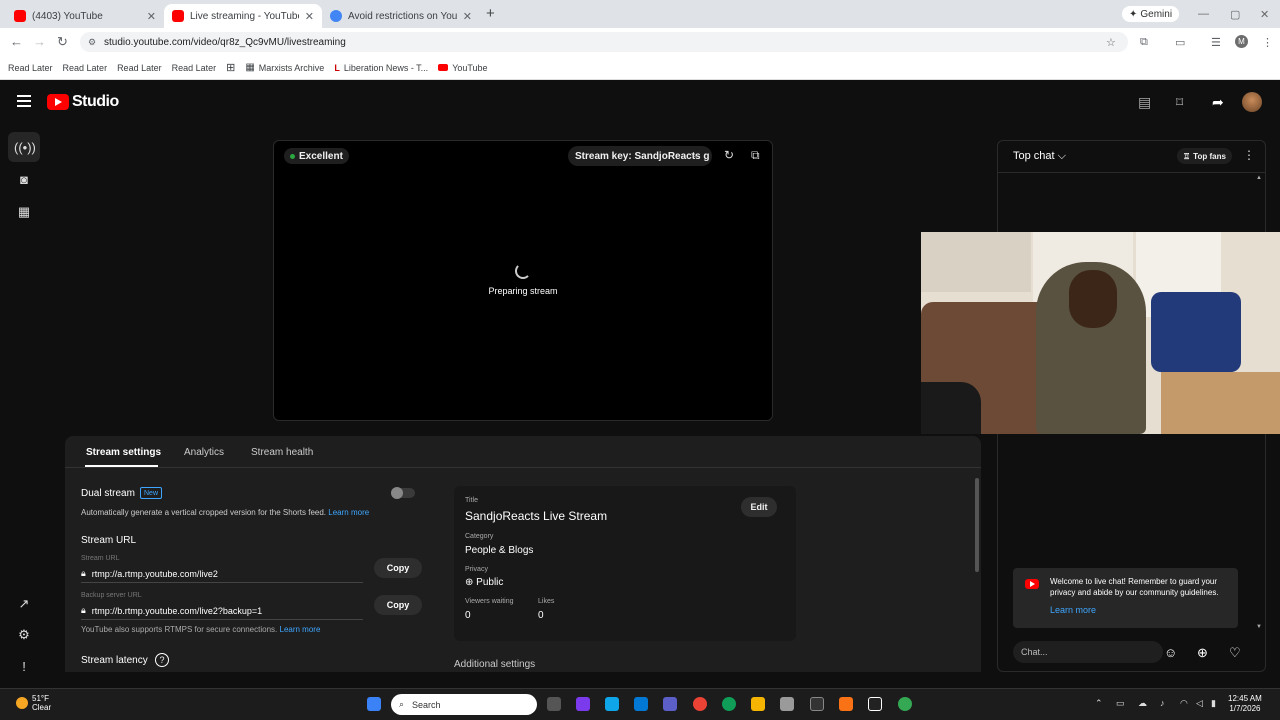  What do you see at coordinates (292, 156) in the screenshot?
I see `health-dot-icon` at bounding box center [292, 156].